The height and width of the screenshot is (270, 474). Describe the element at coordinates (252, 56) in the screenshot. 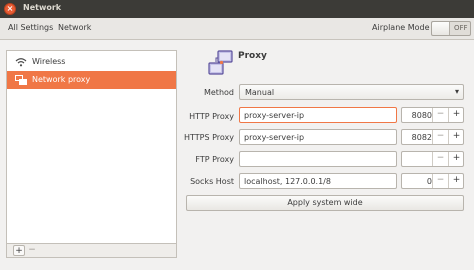

I see `page-title: Proxy` at that location.